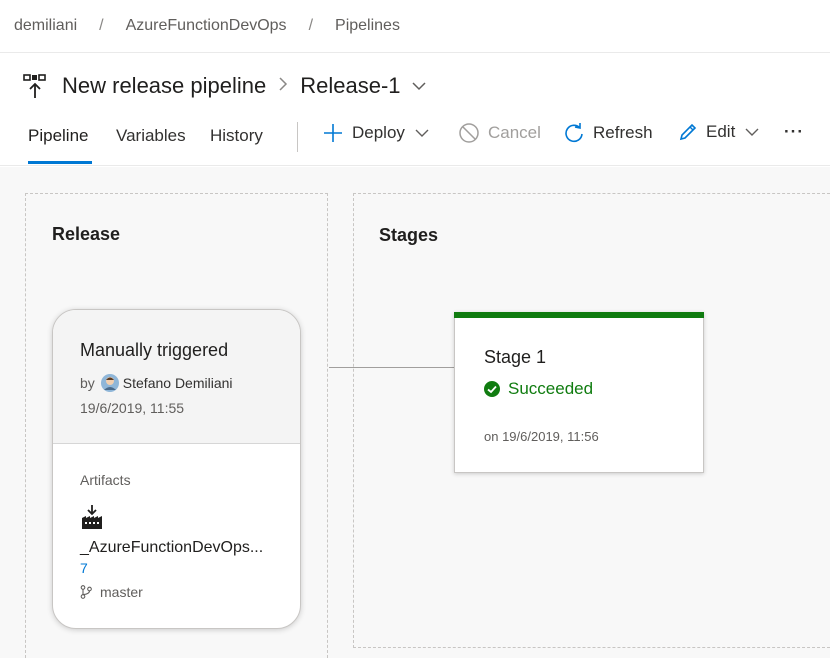  Describe the element at coordinates (623, 132) in the screenshot. I see `refresh-label: Refresh` at that location.